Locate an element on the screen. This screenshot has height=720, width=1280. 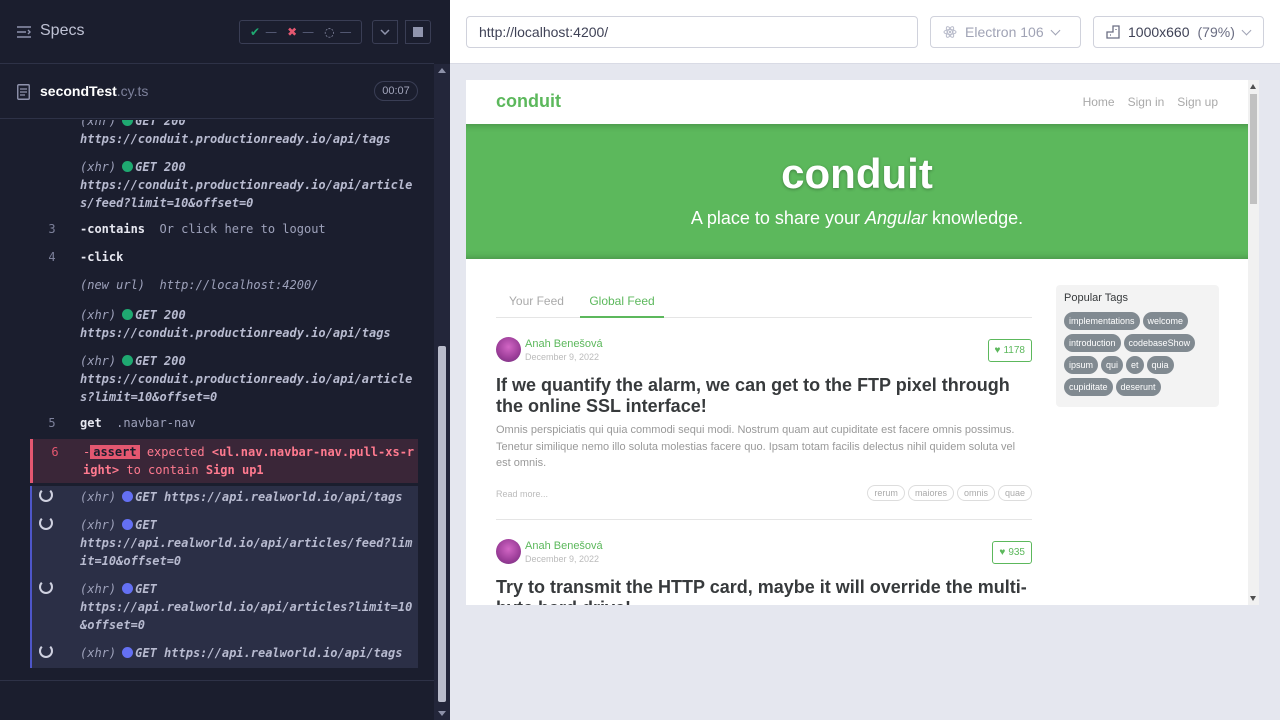
failed-stat: ✖ — is located at coordinates (300, 32).